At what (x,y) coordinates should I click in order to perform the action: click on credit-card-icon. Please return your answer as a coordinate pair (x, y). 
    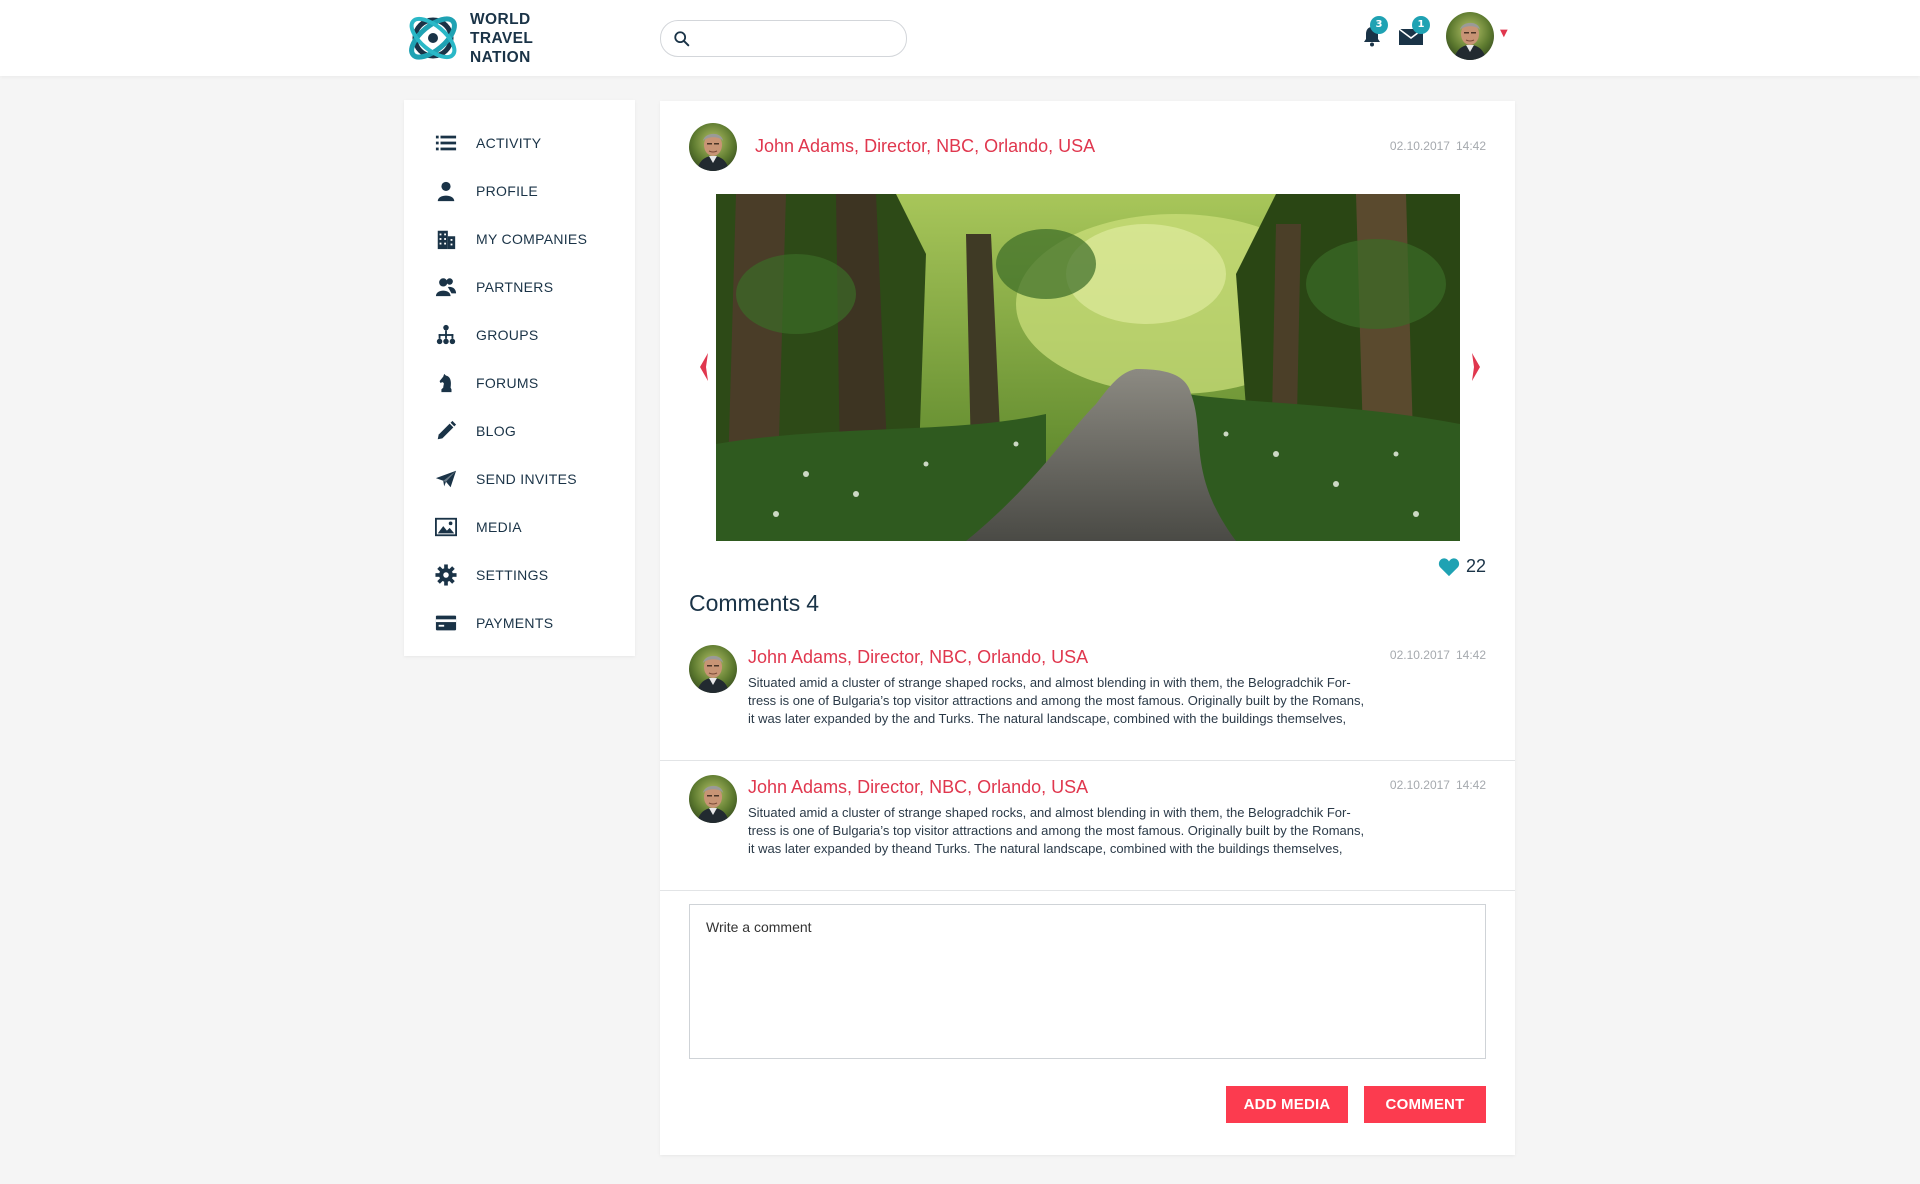
    Looking at the image, I should click on (446, 623).